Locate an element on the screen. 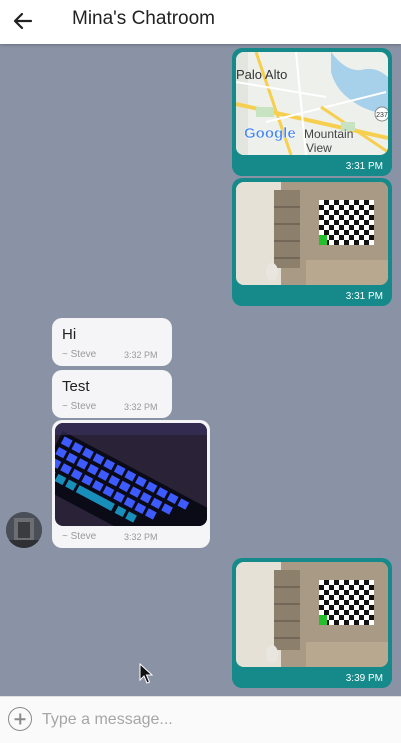  chatroom-title: Mina's Chatroom is located at coordinates (144, 18).